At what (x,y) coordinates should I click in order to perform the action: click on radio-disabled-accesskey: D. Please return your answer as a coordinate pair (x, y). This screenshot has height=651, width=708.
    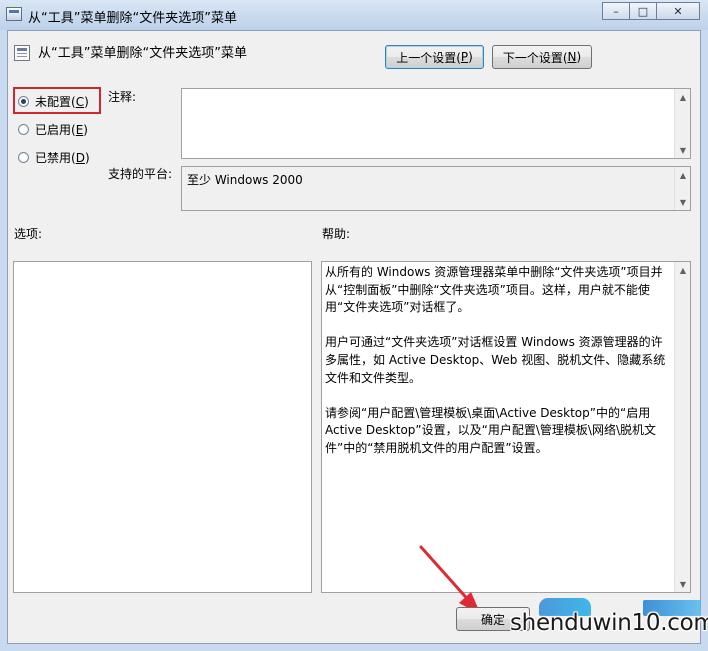
    Looking at the image, I should click on (80, 157).